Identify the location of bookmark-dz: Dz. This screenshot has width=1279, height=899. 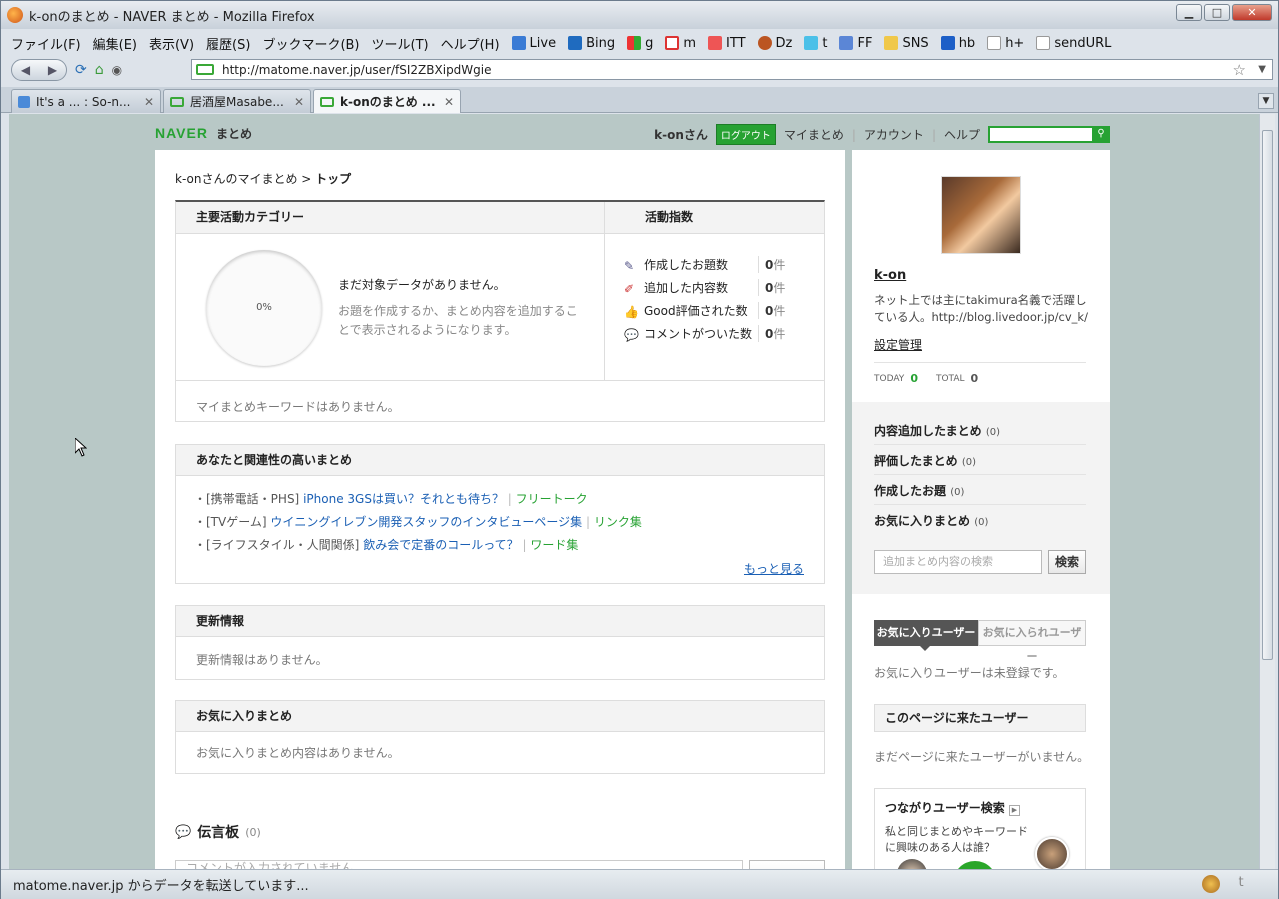
(774, 43).